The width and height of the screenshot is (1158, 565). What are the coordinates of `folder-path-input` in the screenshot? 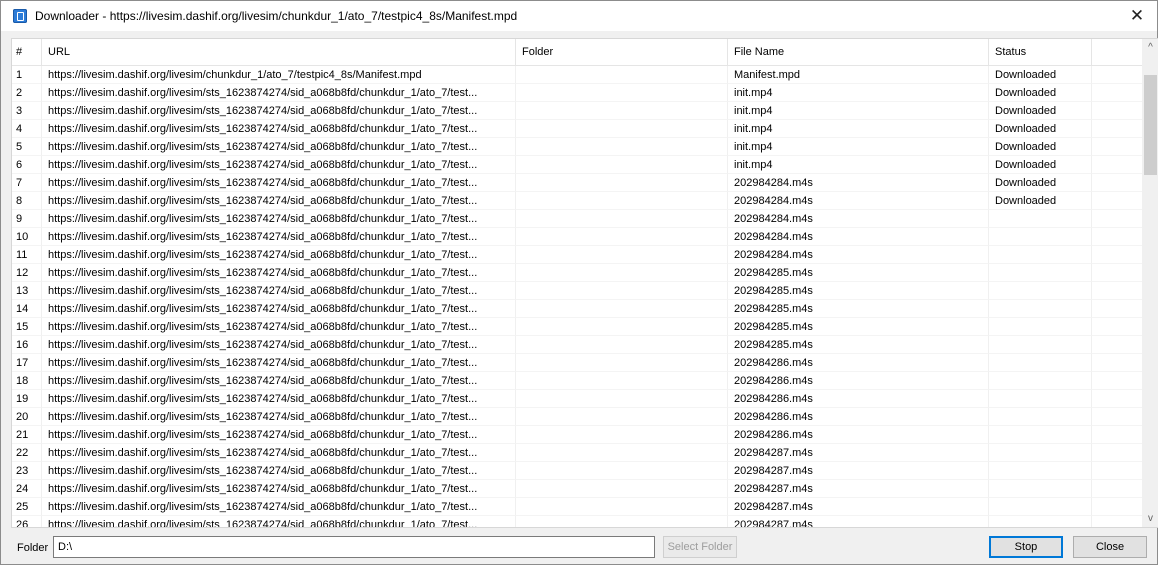 It's located at (354, 547).